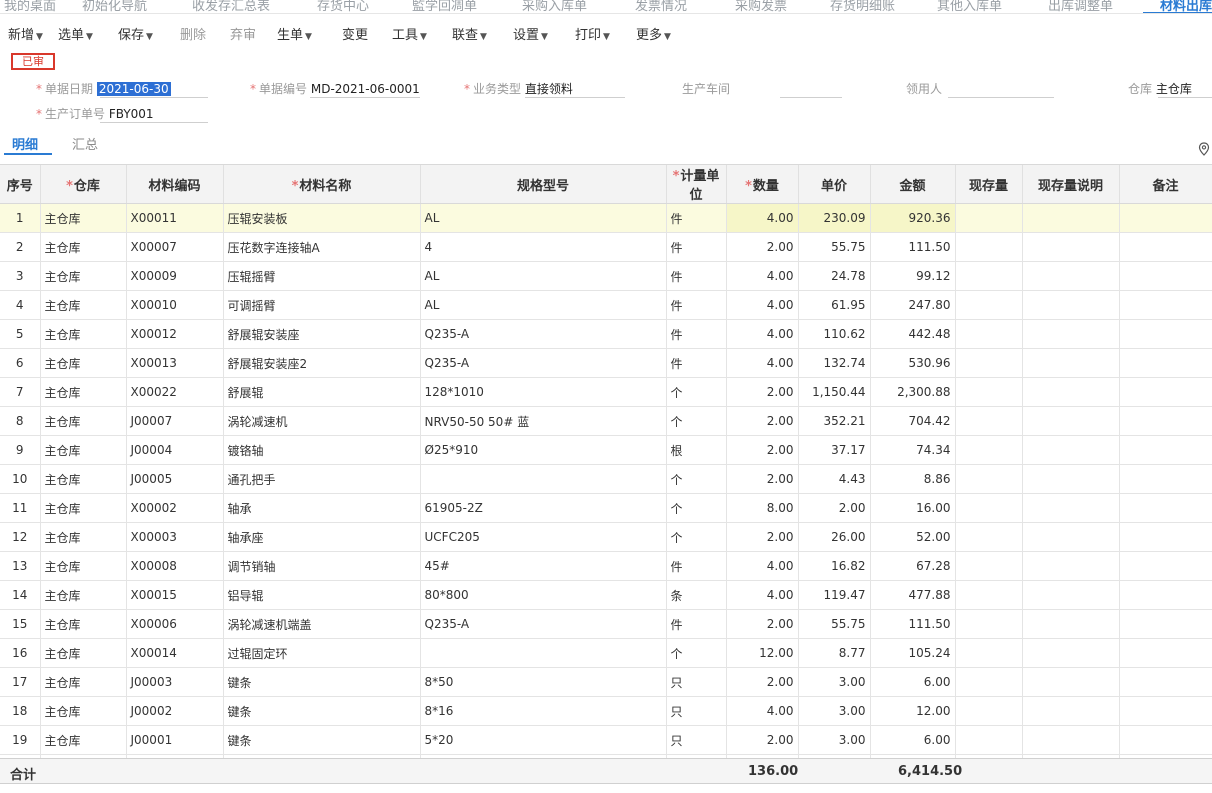 This screenshot has height=793, width=1212. Describe the element at coordinates (193, 33) in the screenshot. I see `delete-button: 删除` at that location.